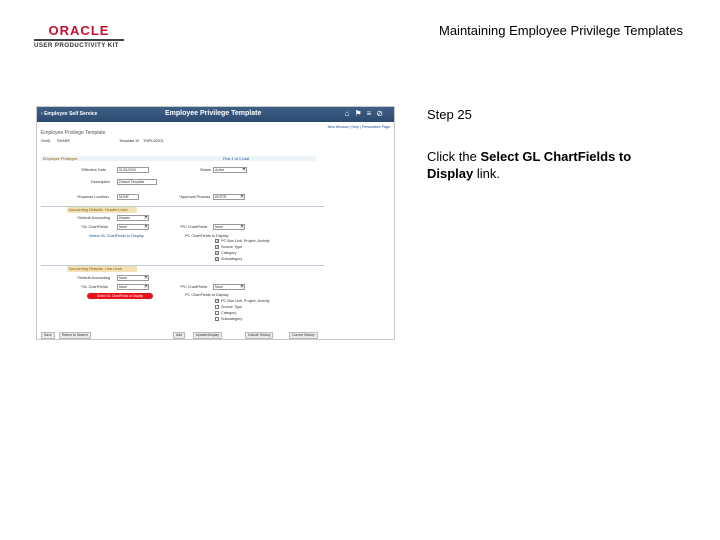 The height and width of the screenshot is (540, 720). I want to click on status-select: Active, so click(230, 170).